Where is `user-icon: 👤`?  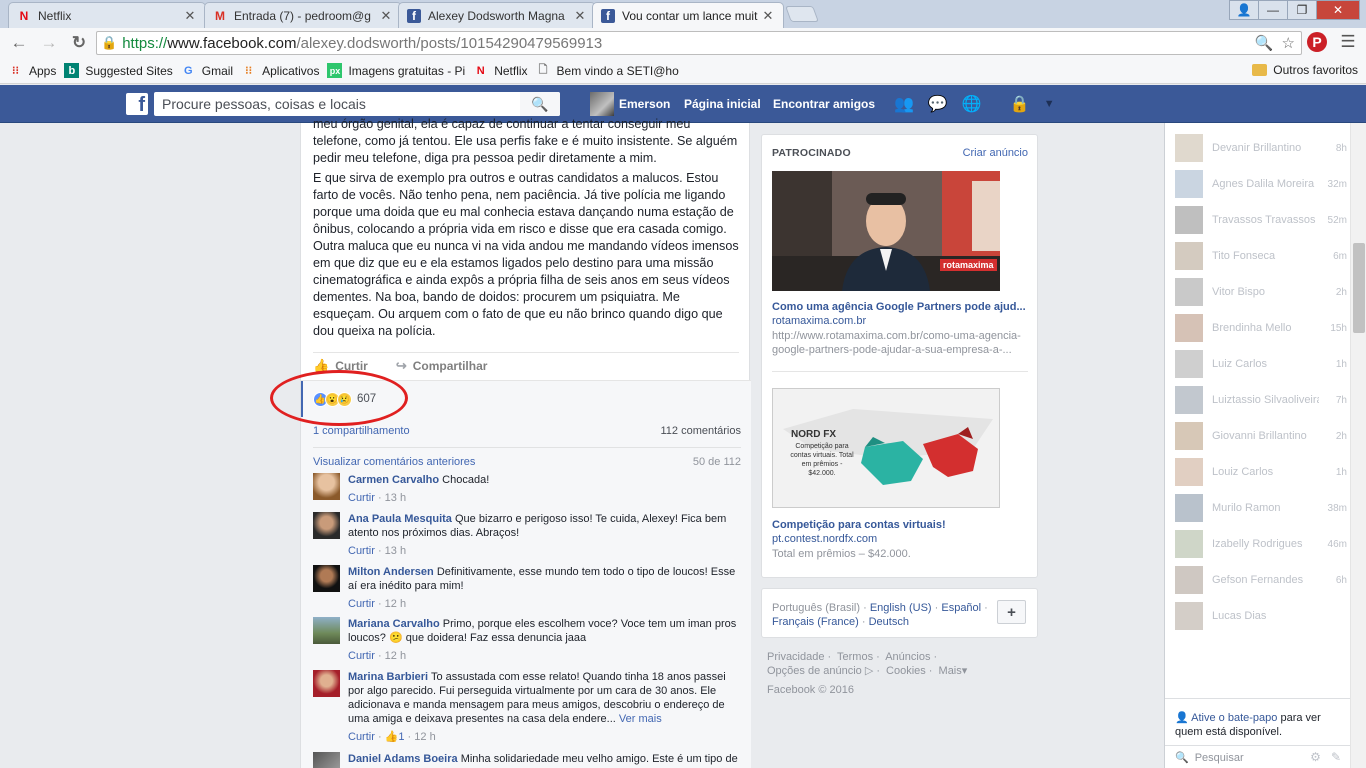 user-icon: 👤 is located at coordinates (1244, 10).